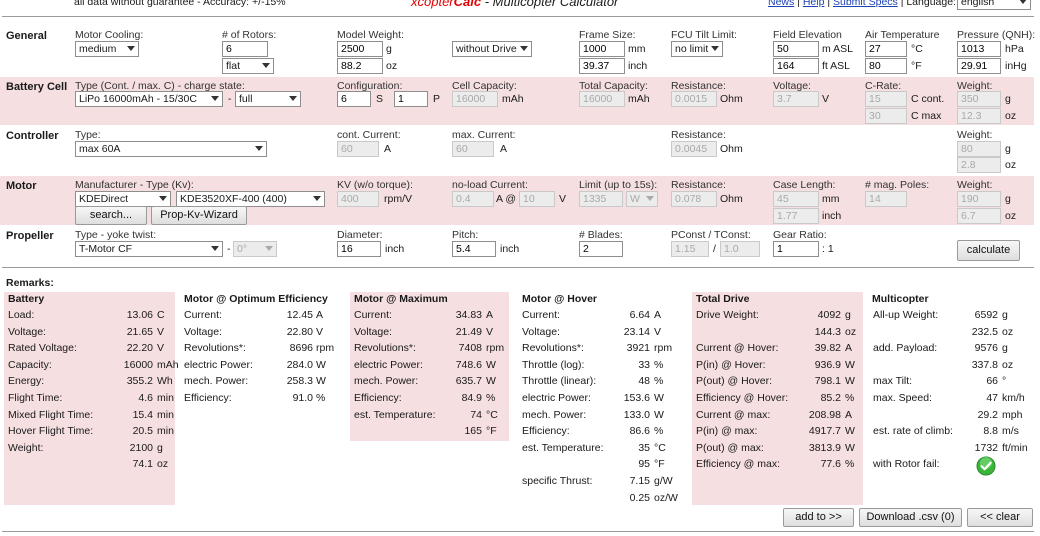  What do you see at coordinates (644, 464) in the screenshot?
I see `motor-hover-row-value: 95` at bounding box center [644, 464].